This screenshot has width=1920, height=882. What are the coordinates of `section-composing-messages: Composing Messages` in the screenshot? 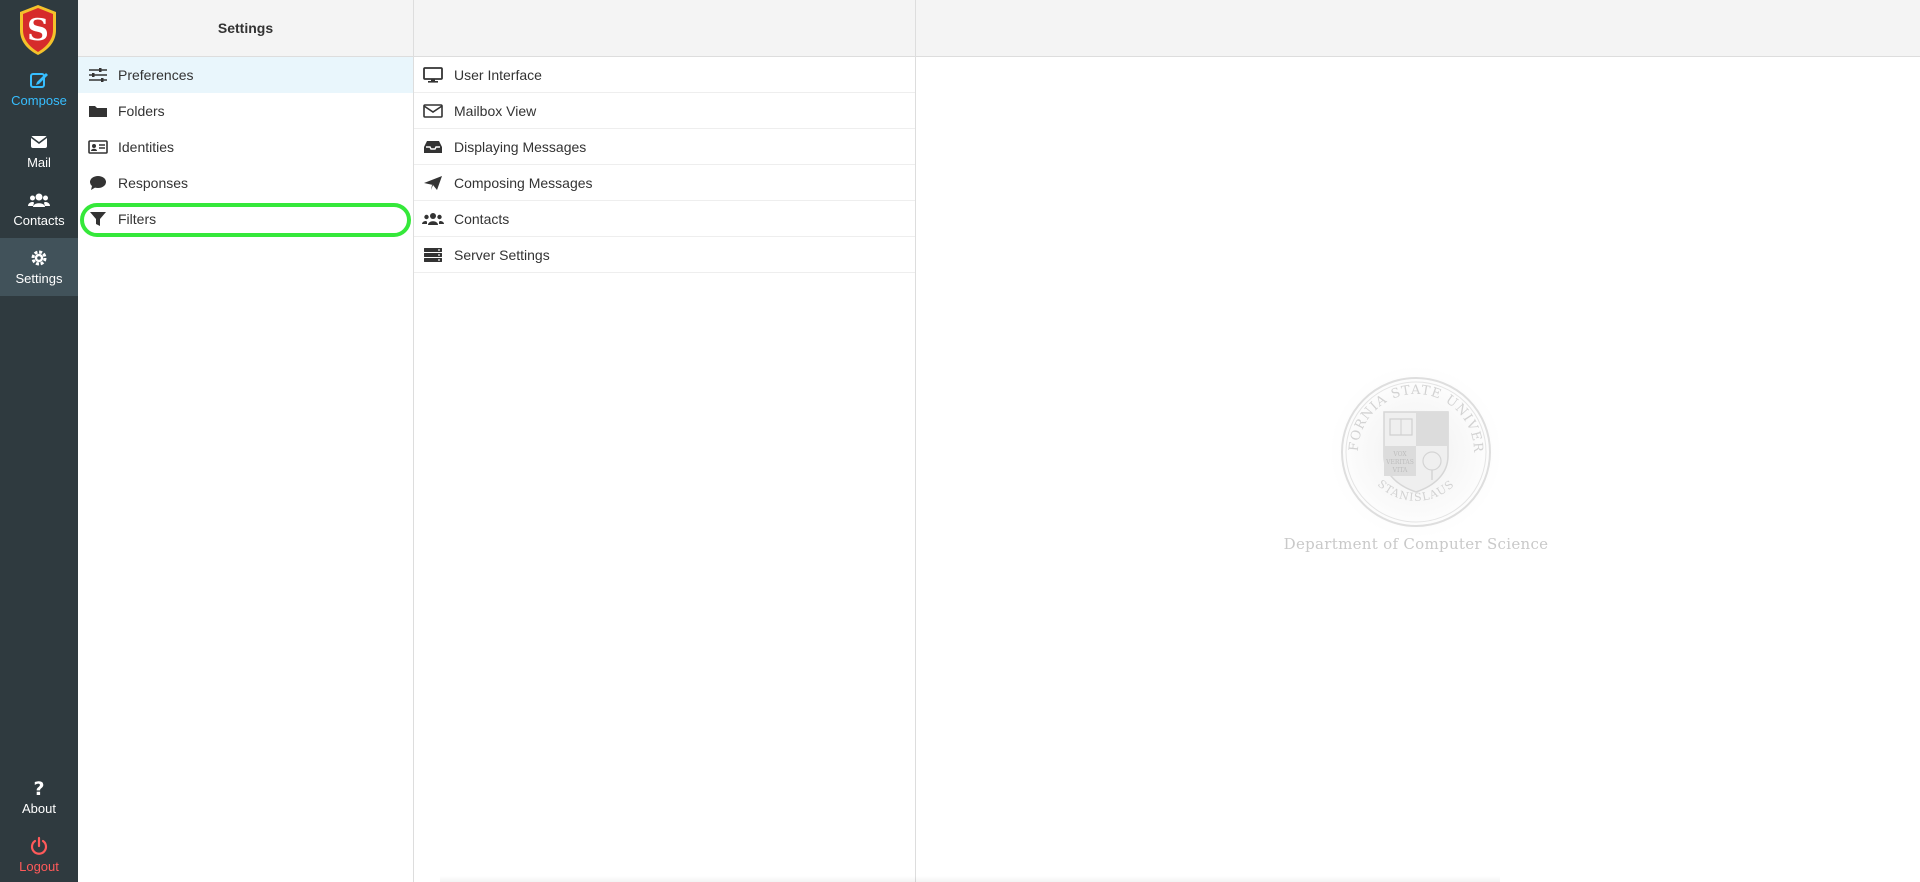 It's located at (664, 183).